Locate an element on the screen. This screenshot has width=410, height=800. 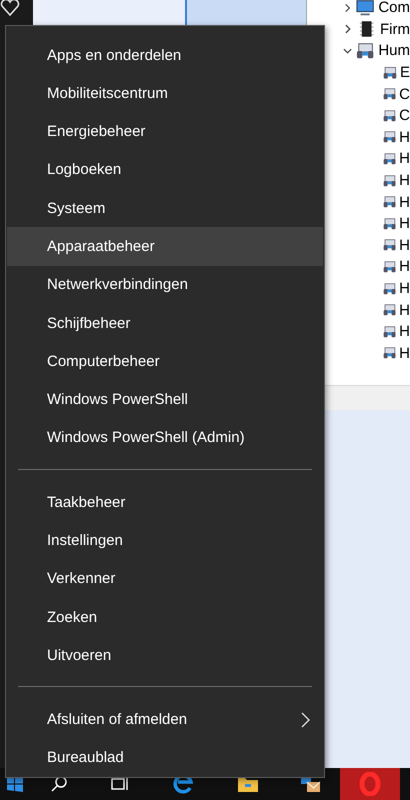
menu-item: Zoeken is located at coordinates (165, 617).